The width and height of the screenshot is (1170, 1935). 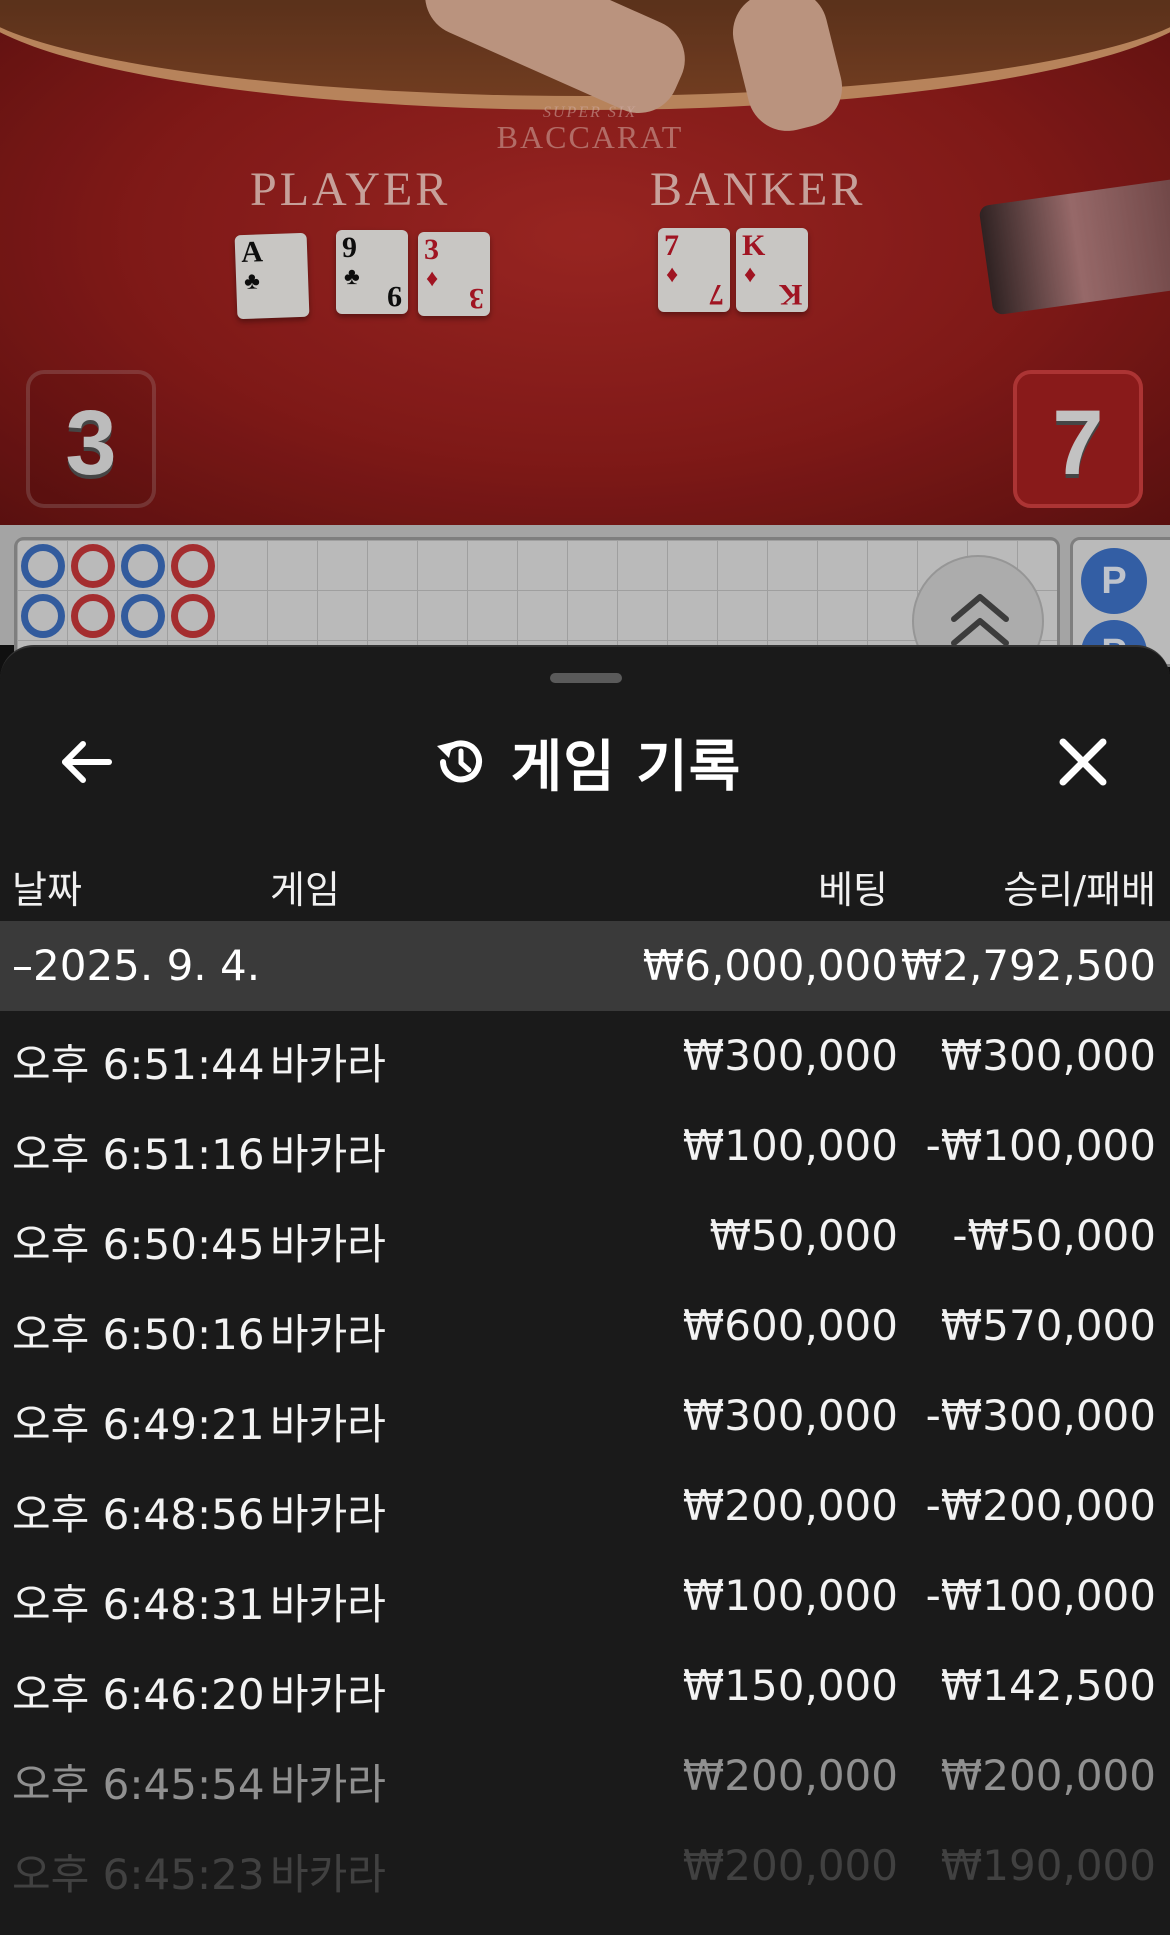 I want to click on history-row: 오후 6:48:31 바카라 ₩100,000 -₩100,000, so click(x=585, y=1596).